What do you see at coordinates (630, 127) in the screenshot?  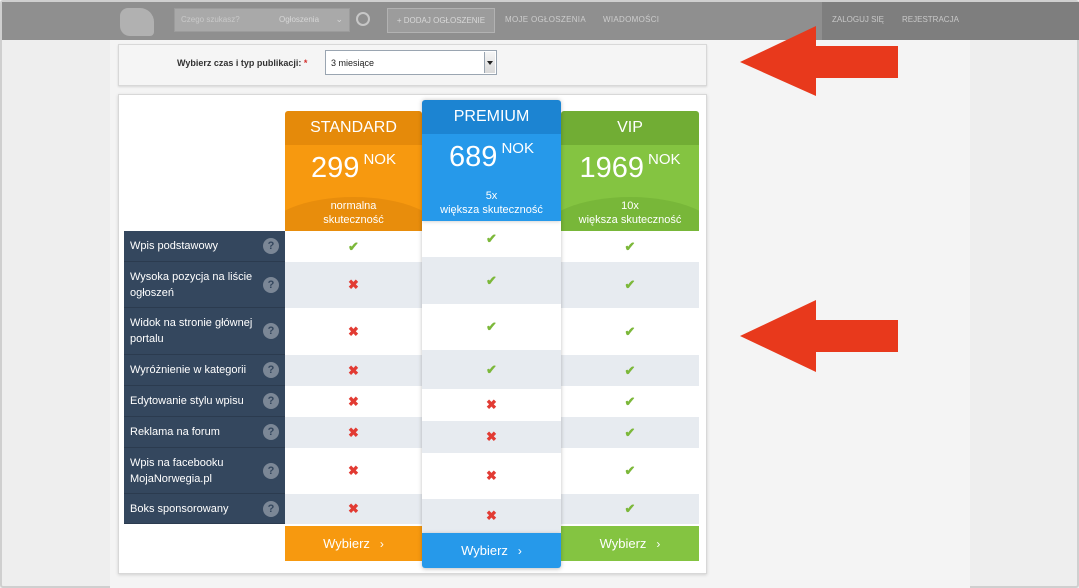 I see `plan-name: VIP` at bounding box center [630, 127].